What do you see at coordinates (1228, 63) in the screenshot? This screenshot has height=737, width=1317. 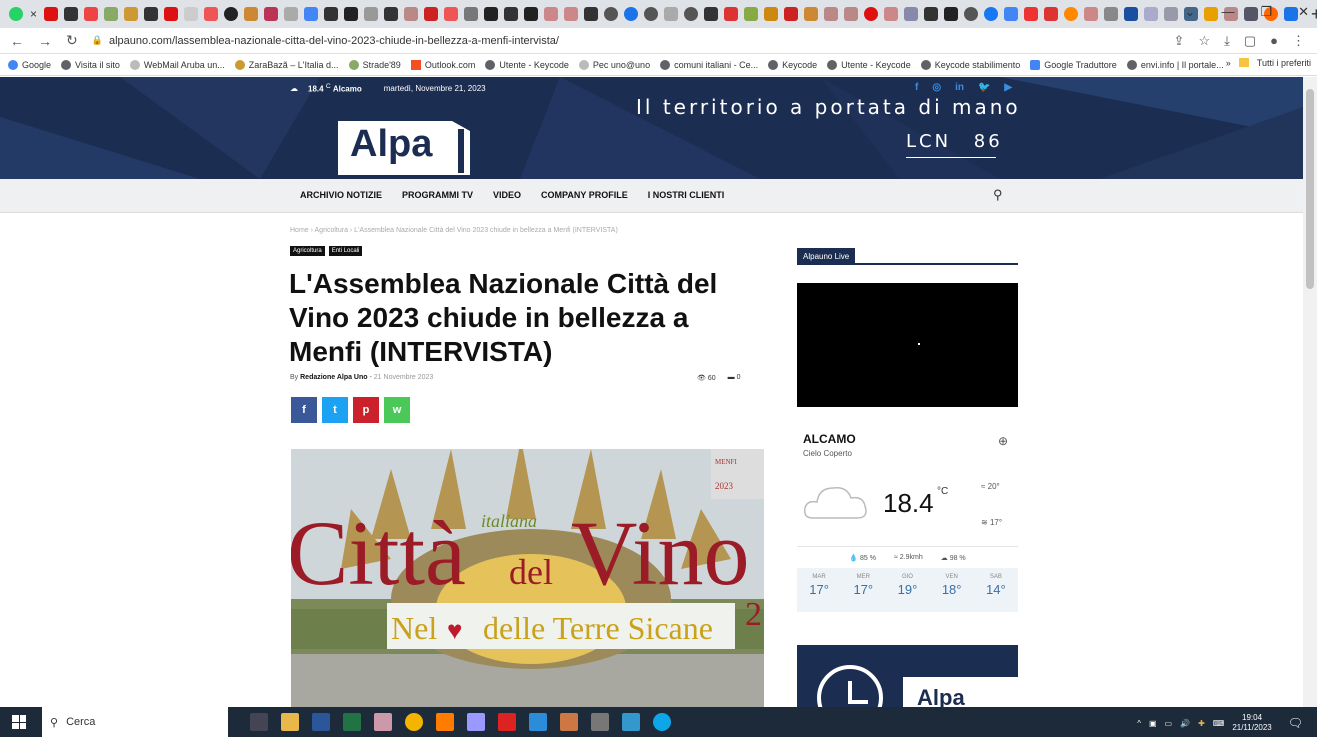 I see `bookmarks-more-button: »` at bounding box center [1228, 63].